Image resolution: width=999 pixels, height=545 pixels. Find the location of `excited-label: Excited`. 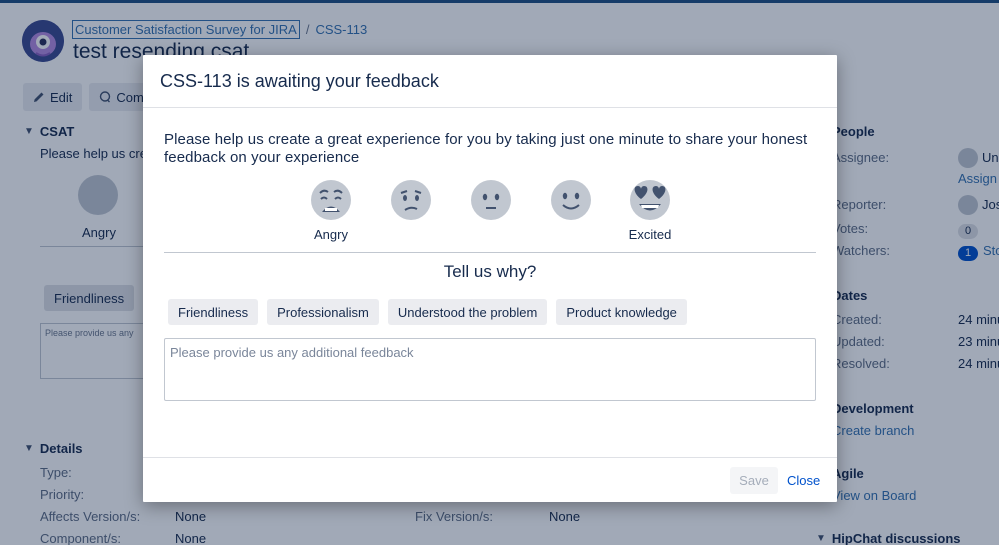

excited-label: Excited is located at coordinates (650, 234).